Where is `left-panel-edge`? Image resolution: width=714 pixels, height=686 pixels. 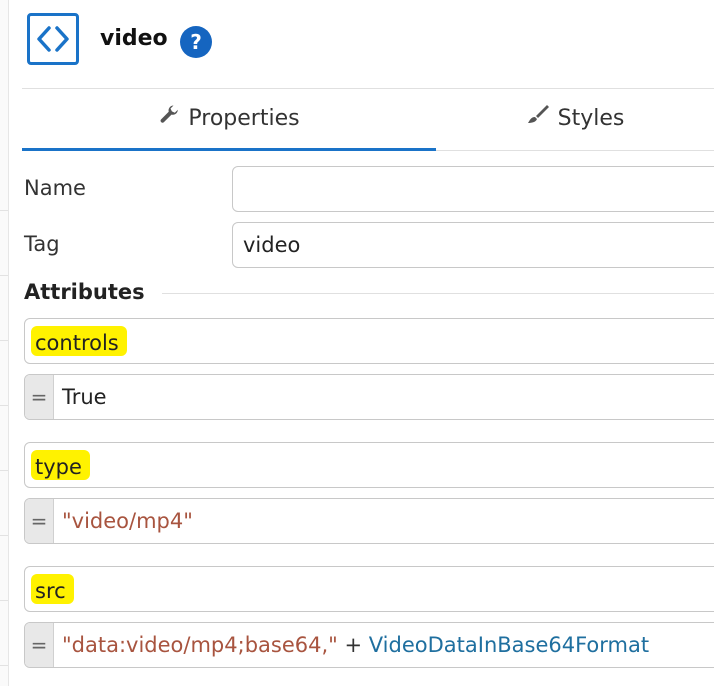 left-panel-edge is located at coordinates (4, 343).